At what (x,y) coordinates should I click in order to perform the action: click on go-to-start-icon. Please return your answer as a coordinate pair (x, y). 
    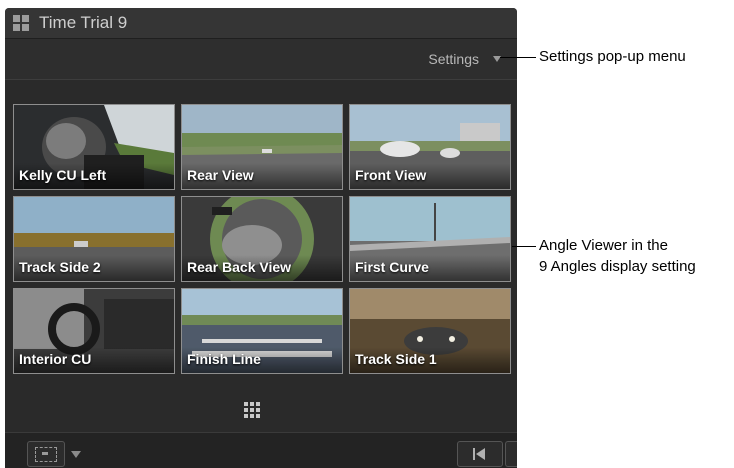
    Looking at the image, I should click on (474, 454).